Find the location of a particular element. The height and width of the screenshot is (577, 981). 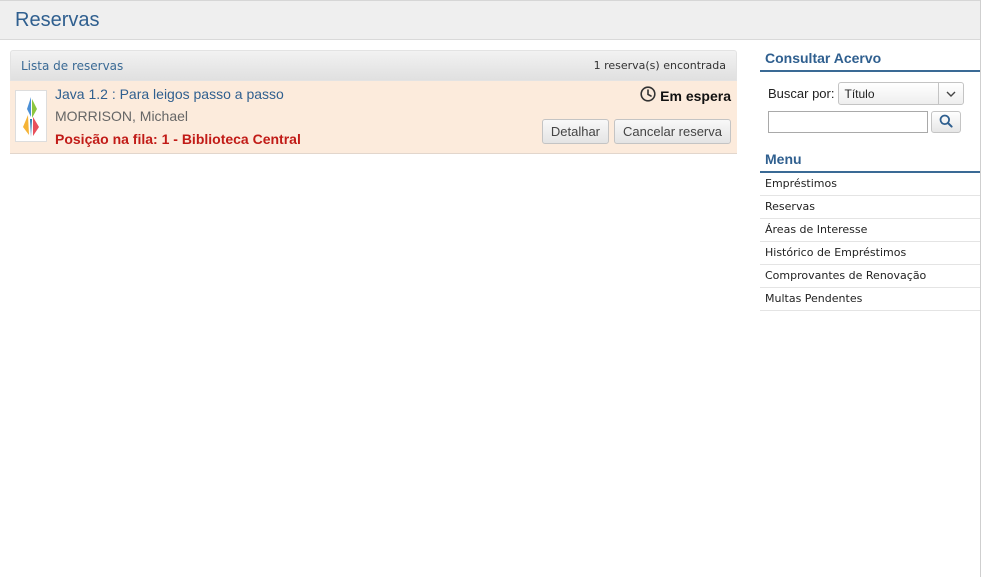

book-author: MORRISON, Michael is located at coordinates (122, 116).